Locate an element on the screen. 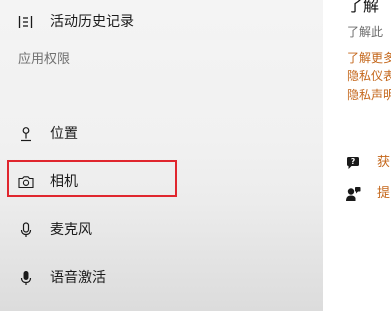  location-icon is located at coordinates (26, 134).